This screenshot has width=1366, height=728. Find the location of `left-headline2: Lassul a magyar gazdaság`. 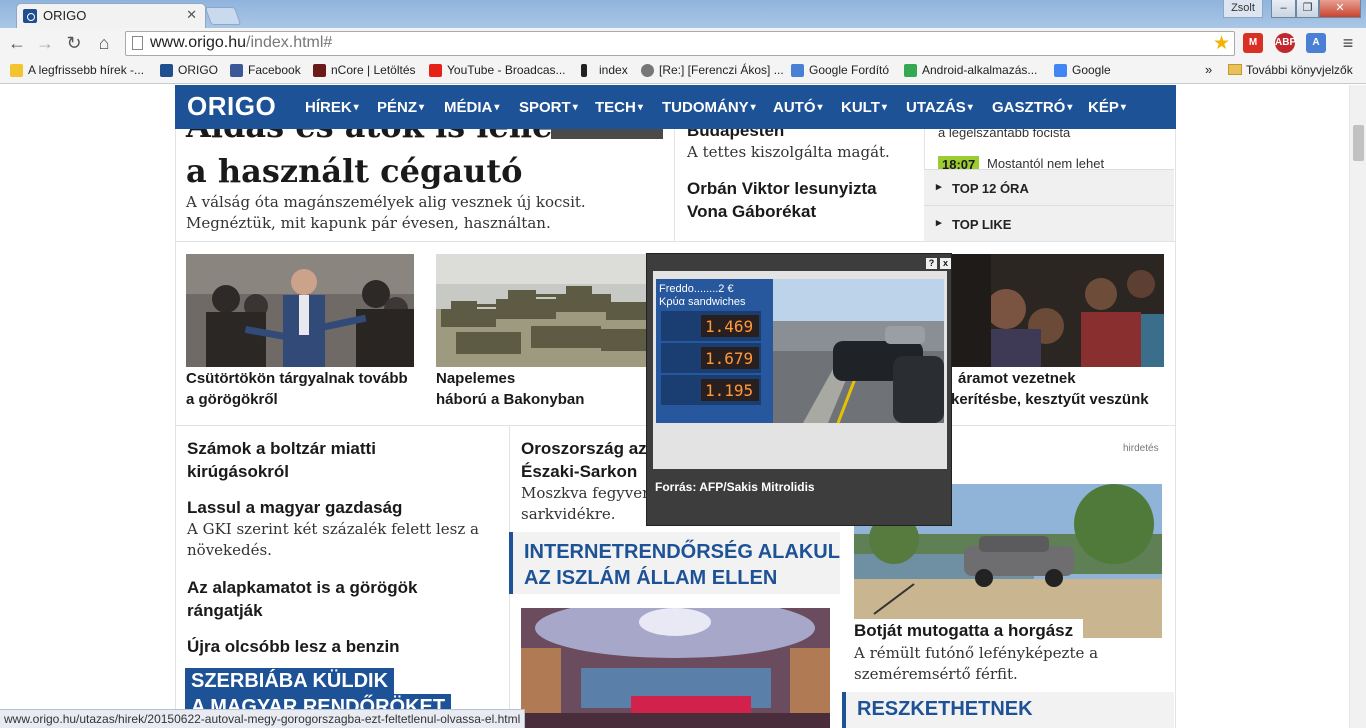

left-headline2: Lassul a magyar gazdaság is located at coordinates (294, 507).